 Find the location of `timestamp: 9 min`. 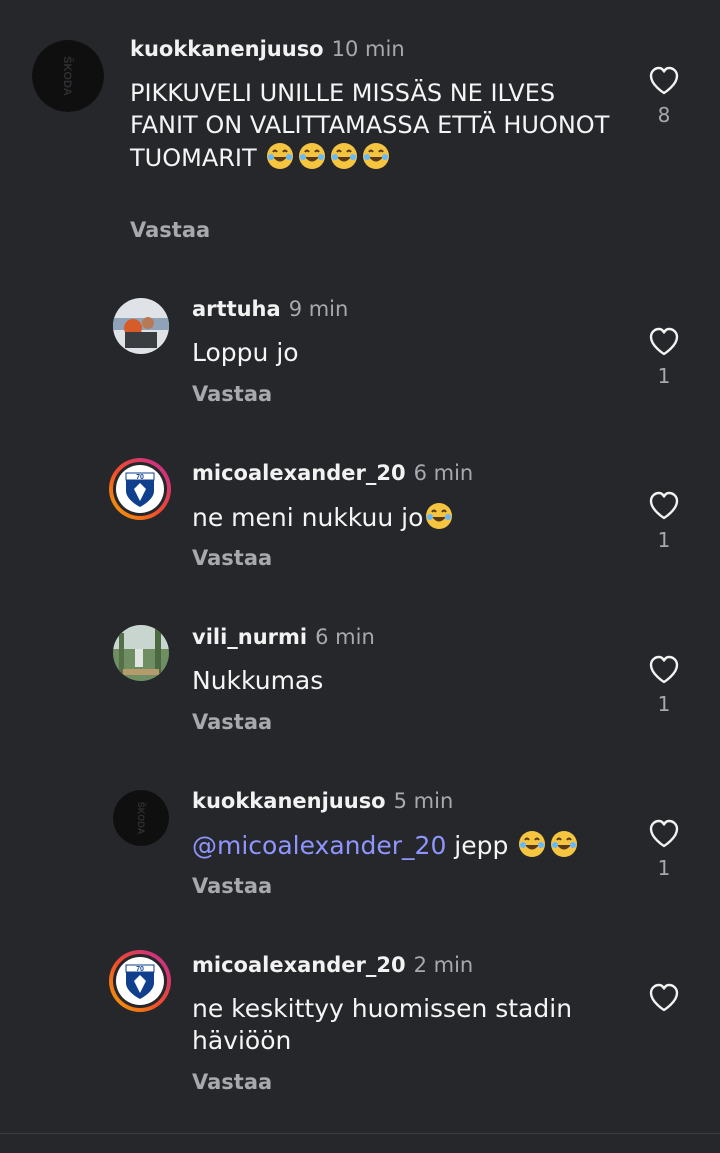

timestamp: 9 min is located at coordinates (318, 309).